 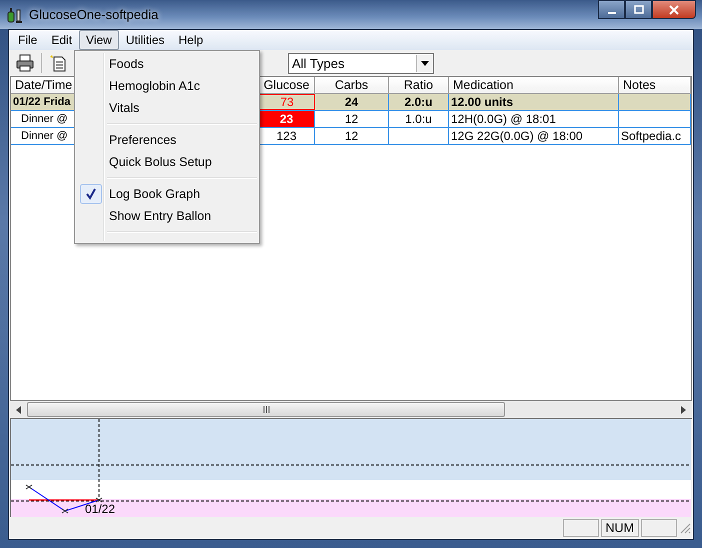 What do you see at coordinates (612, 13) in the screenshot?
I see `minimize-icon` at bounding box center [612, 13].